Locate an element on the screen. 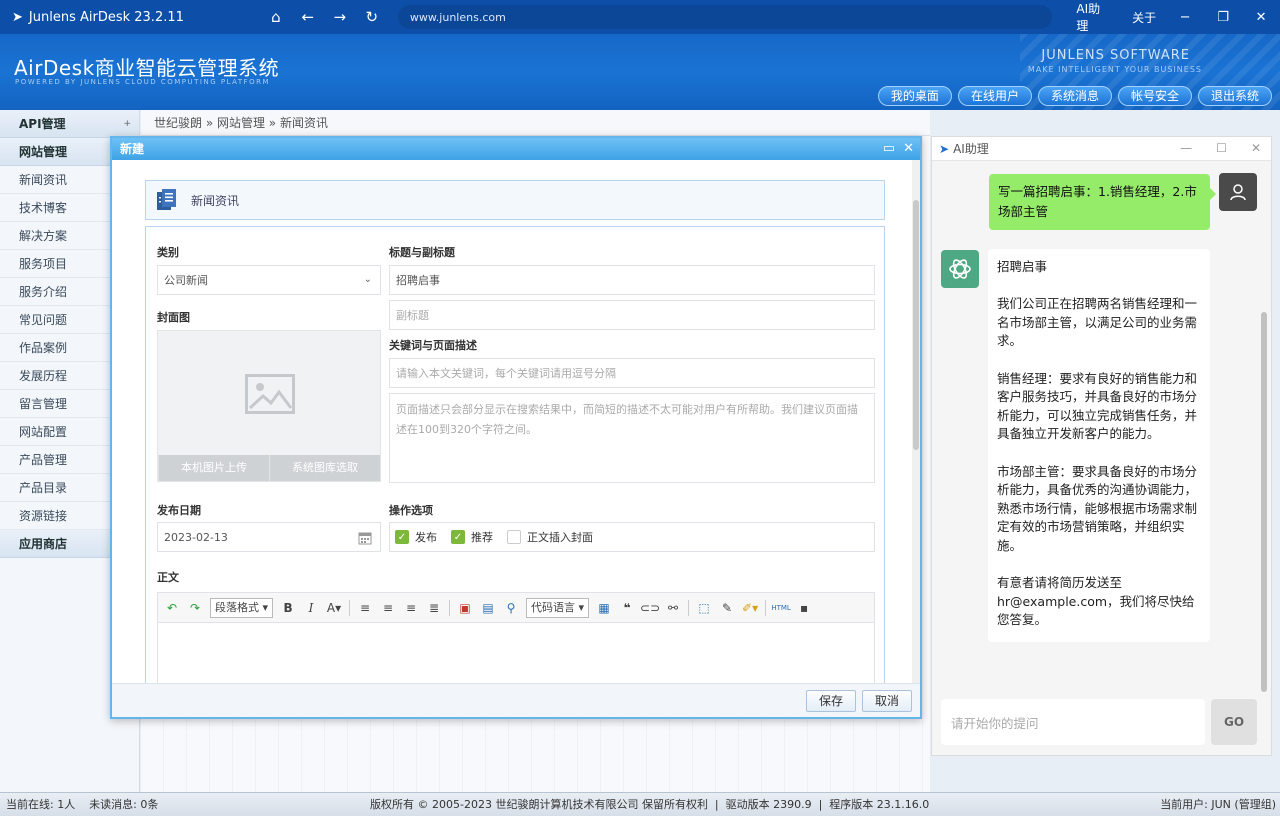 This screenshot has width=1280, height=816. table-icon: ▦ is located at coordinates (604, 608).